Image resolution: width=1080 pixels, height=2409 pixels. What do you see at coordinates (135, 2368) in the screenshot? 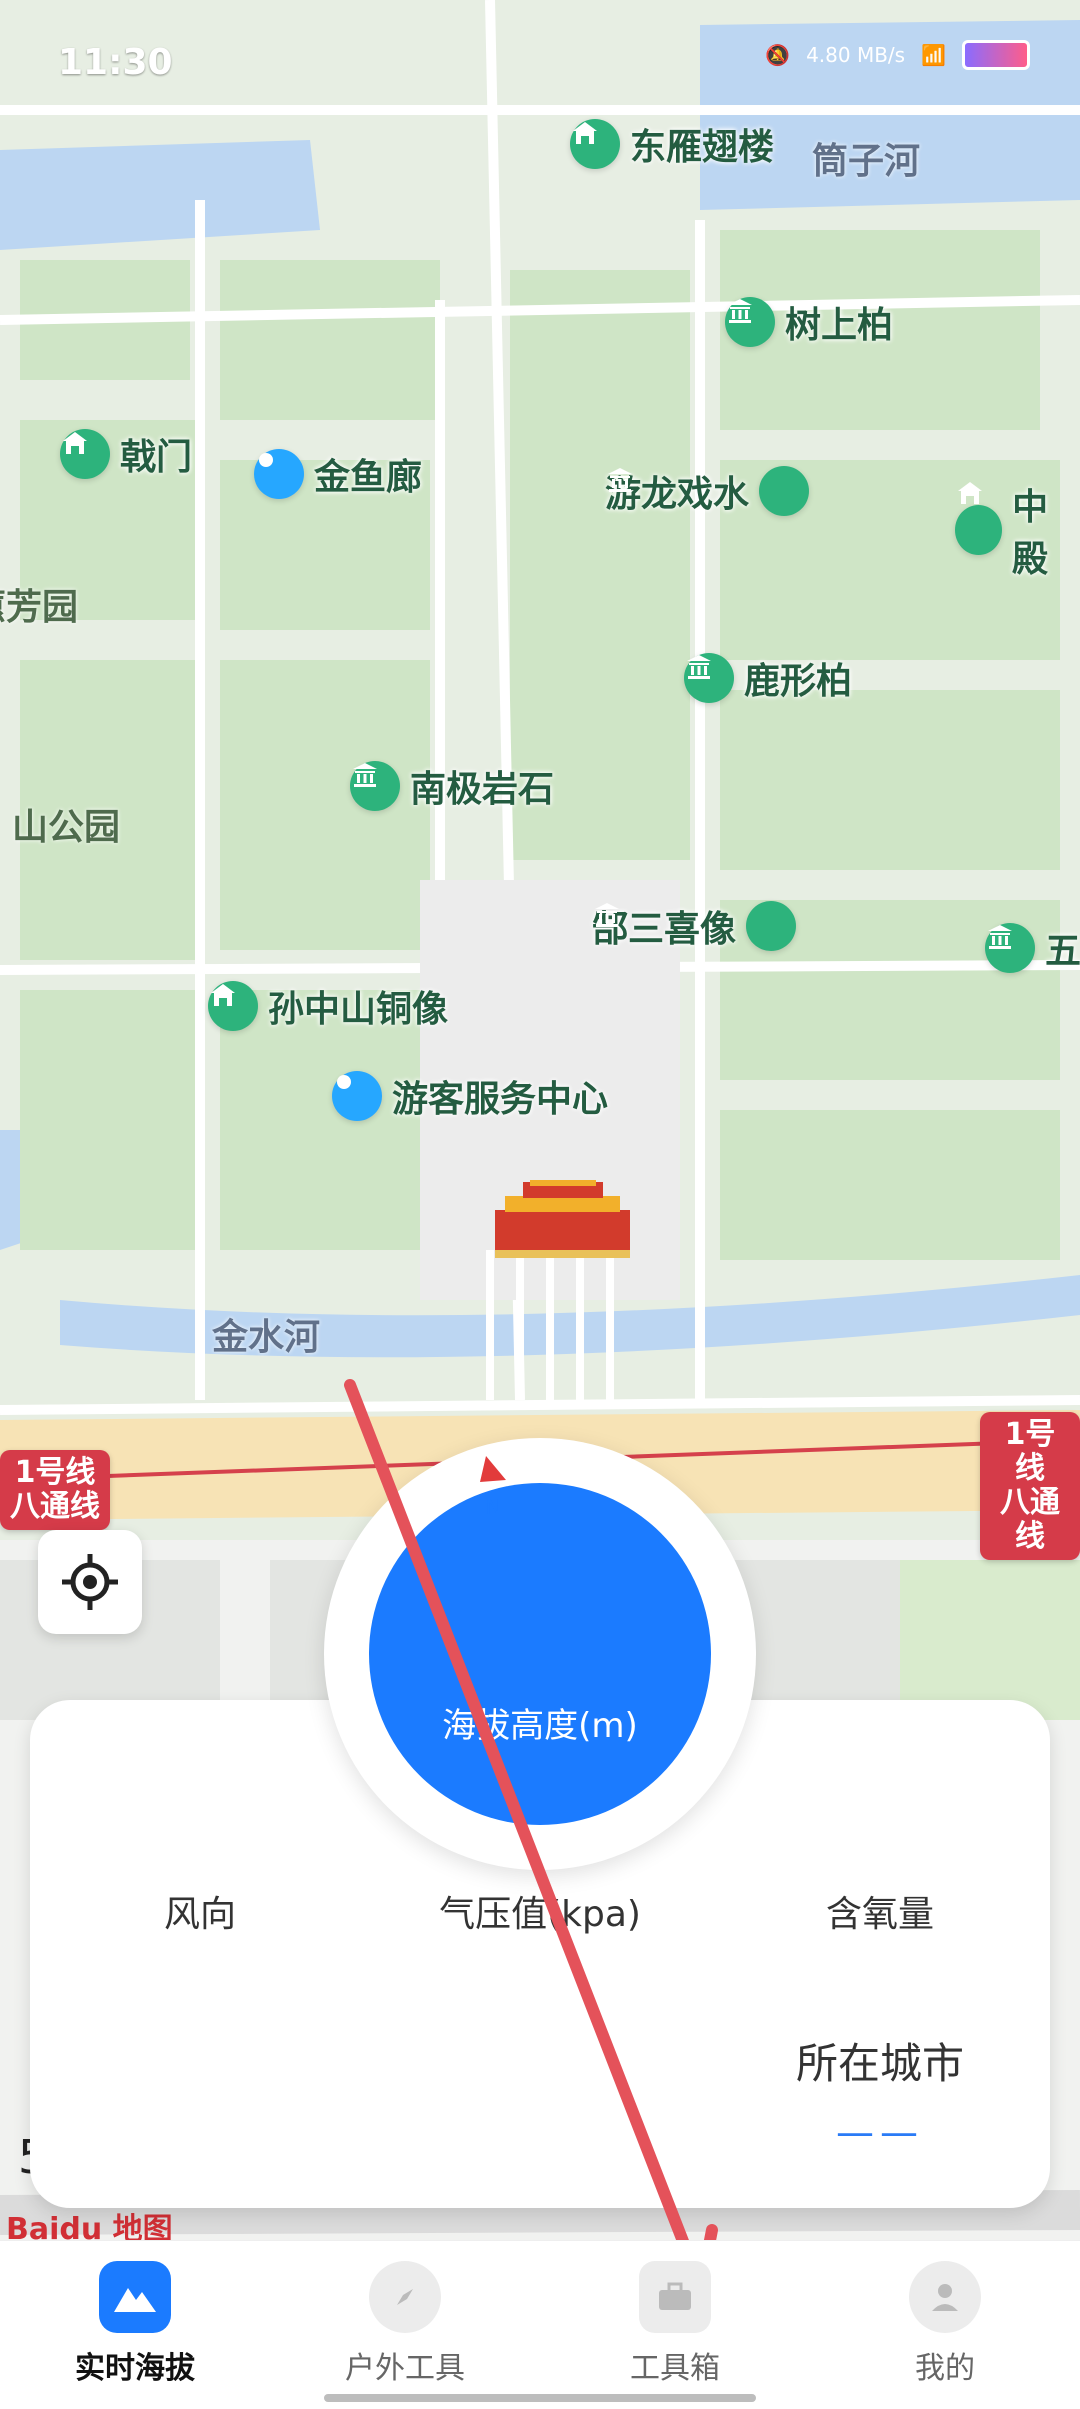
I see `tab-label: 实时海拔` at bounding box center [135, 2368].